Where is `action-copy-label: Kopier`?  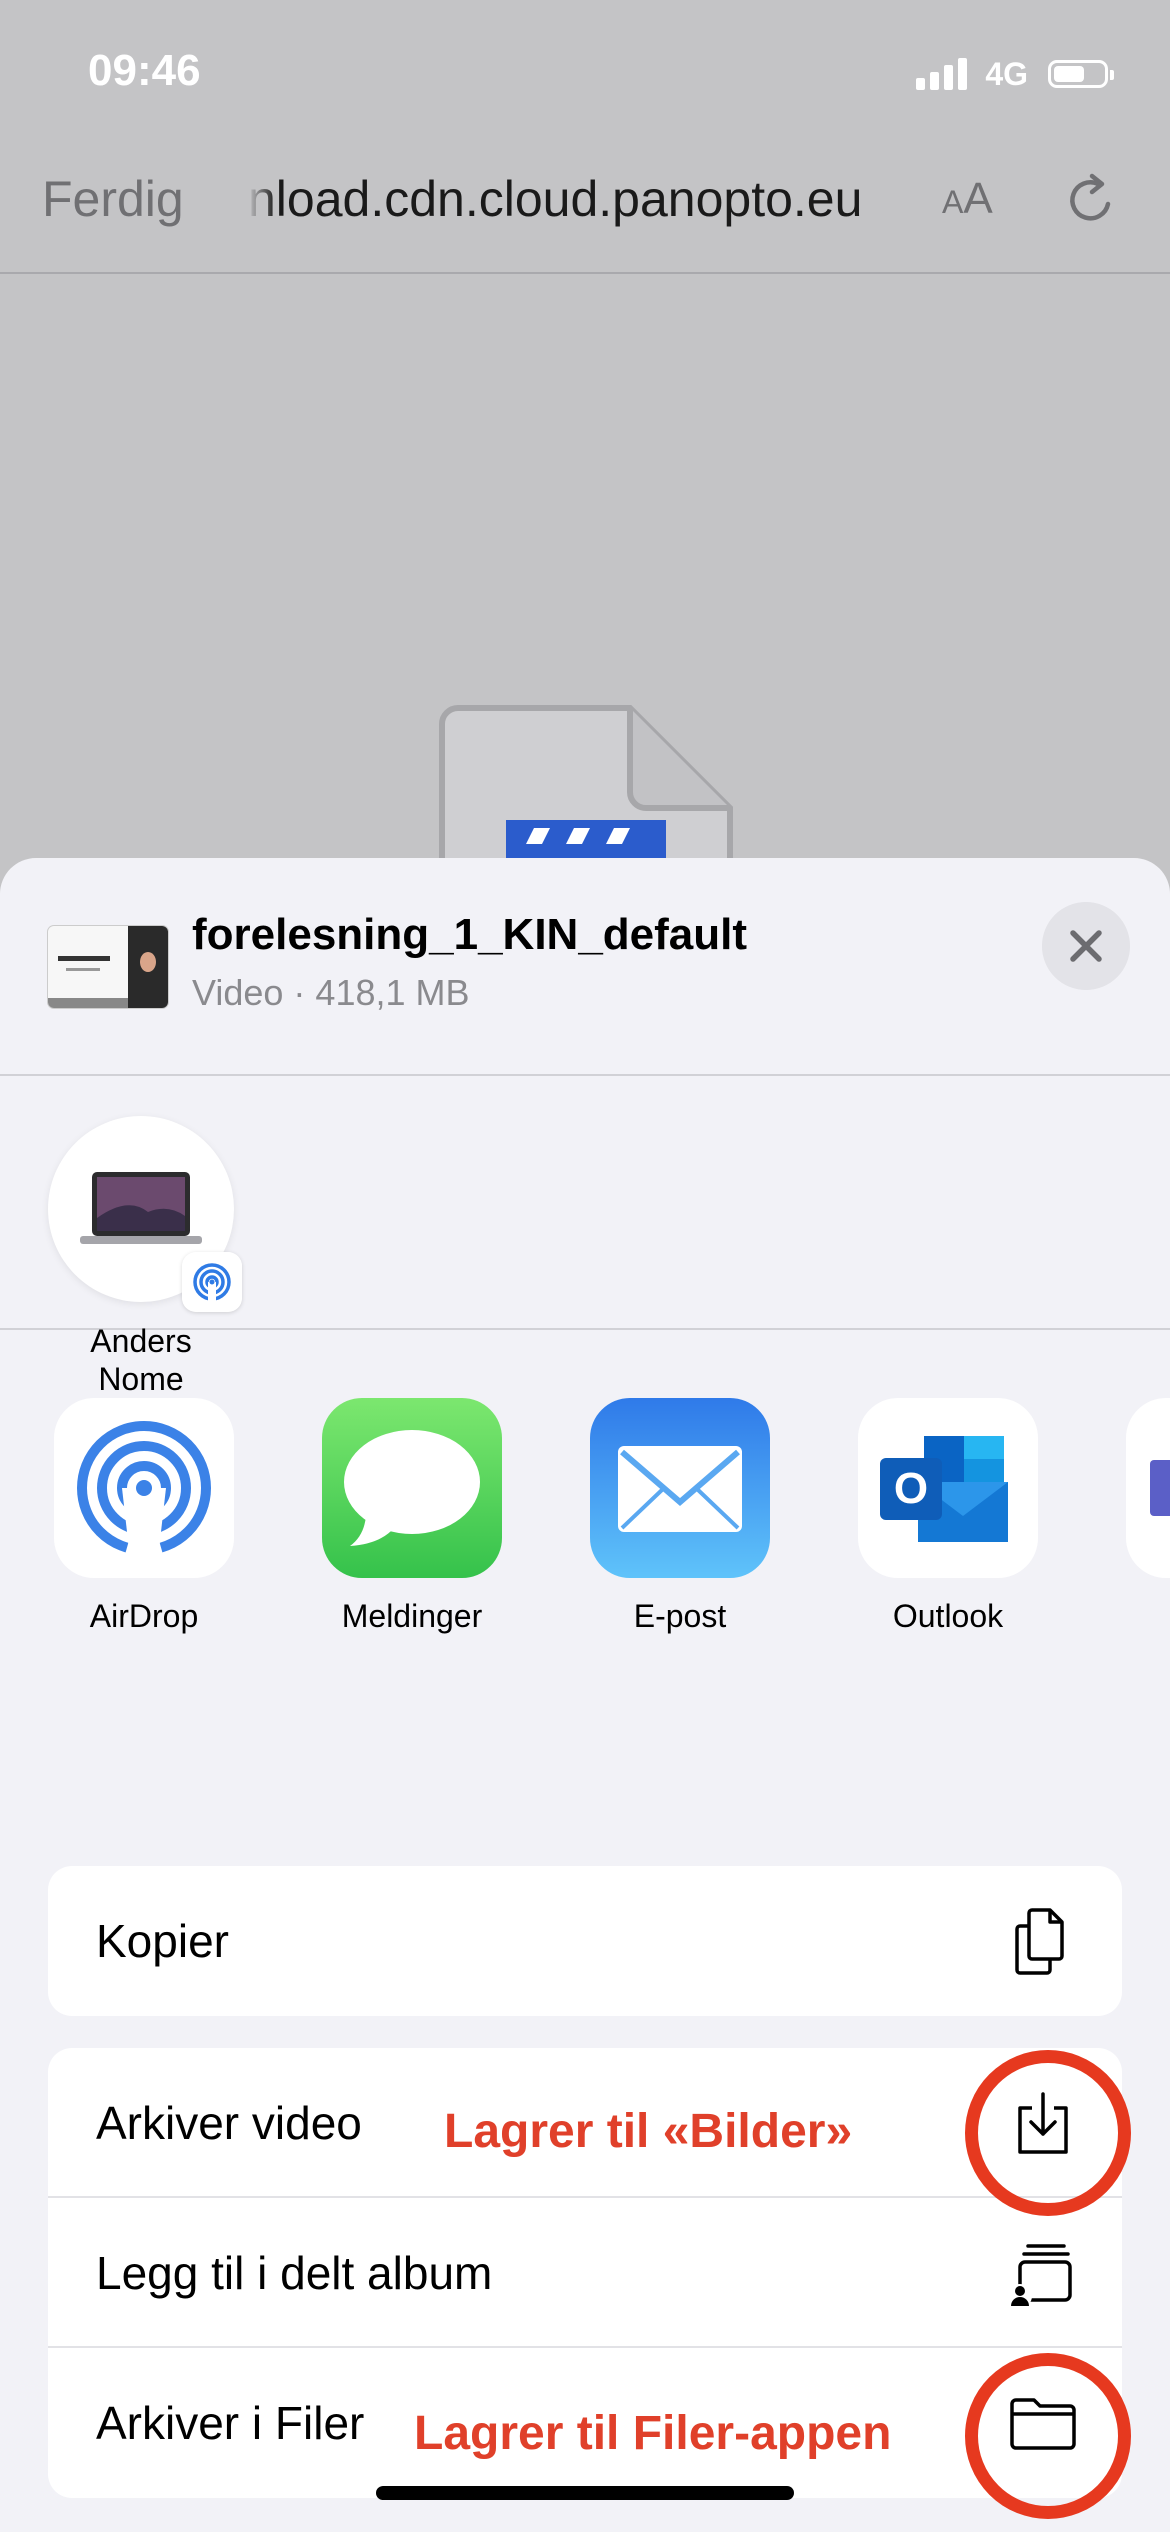 action-copy-label: Kopier is located at coordinates (162, 1941).